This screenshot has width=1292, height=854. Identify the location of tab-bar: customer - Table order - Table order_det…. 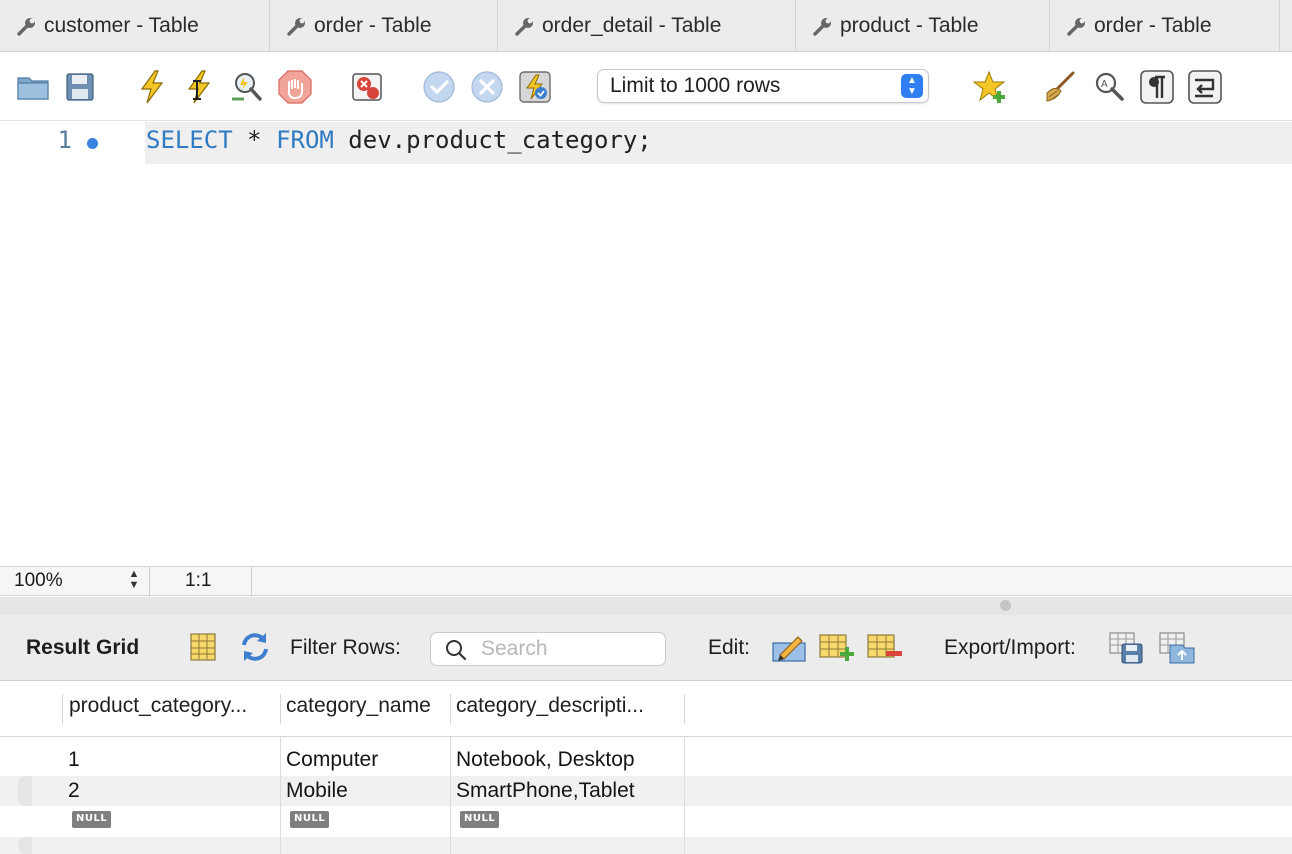
(646, 26).